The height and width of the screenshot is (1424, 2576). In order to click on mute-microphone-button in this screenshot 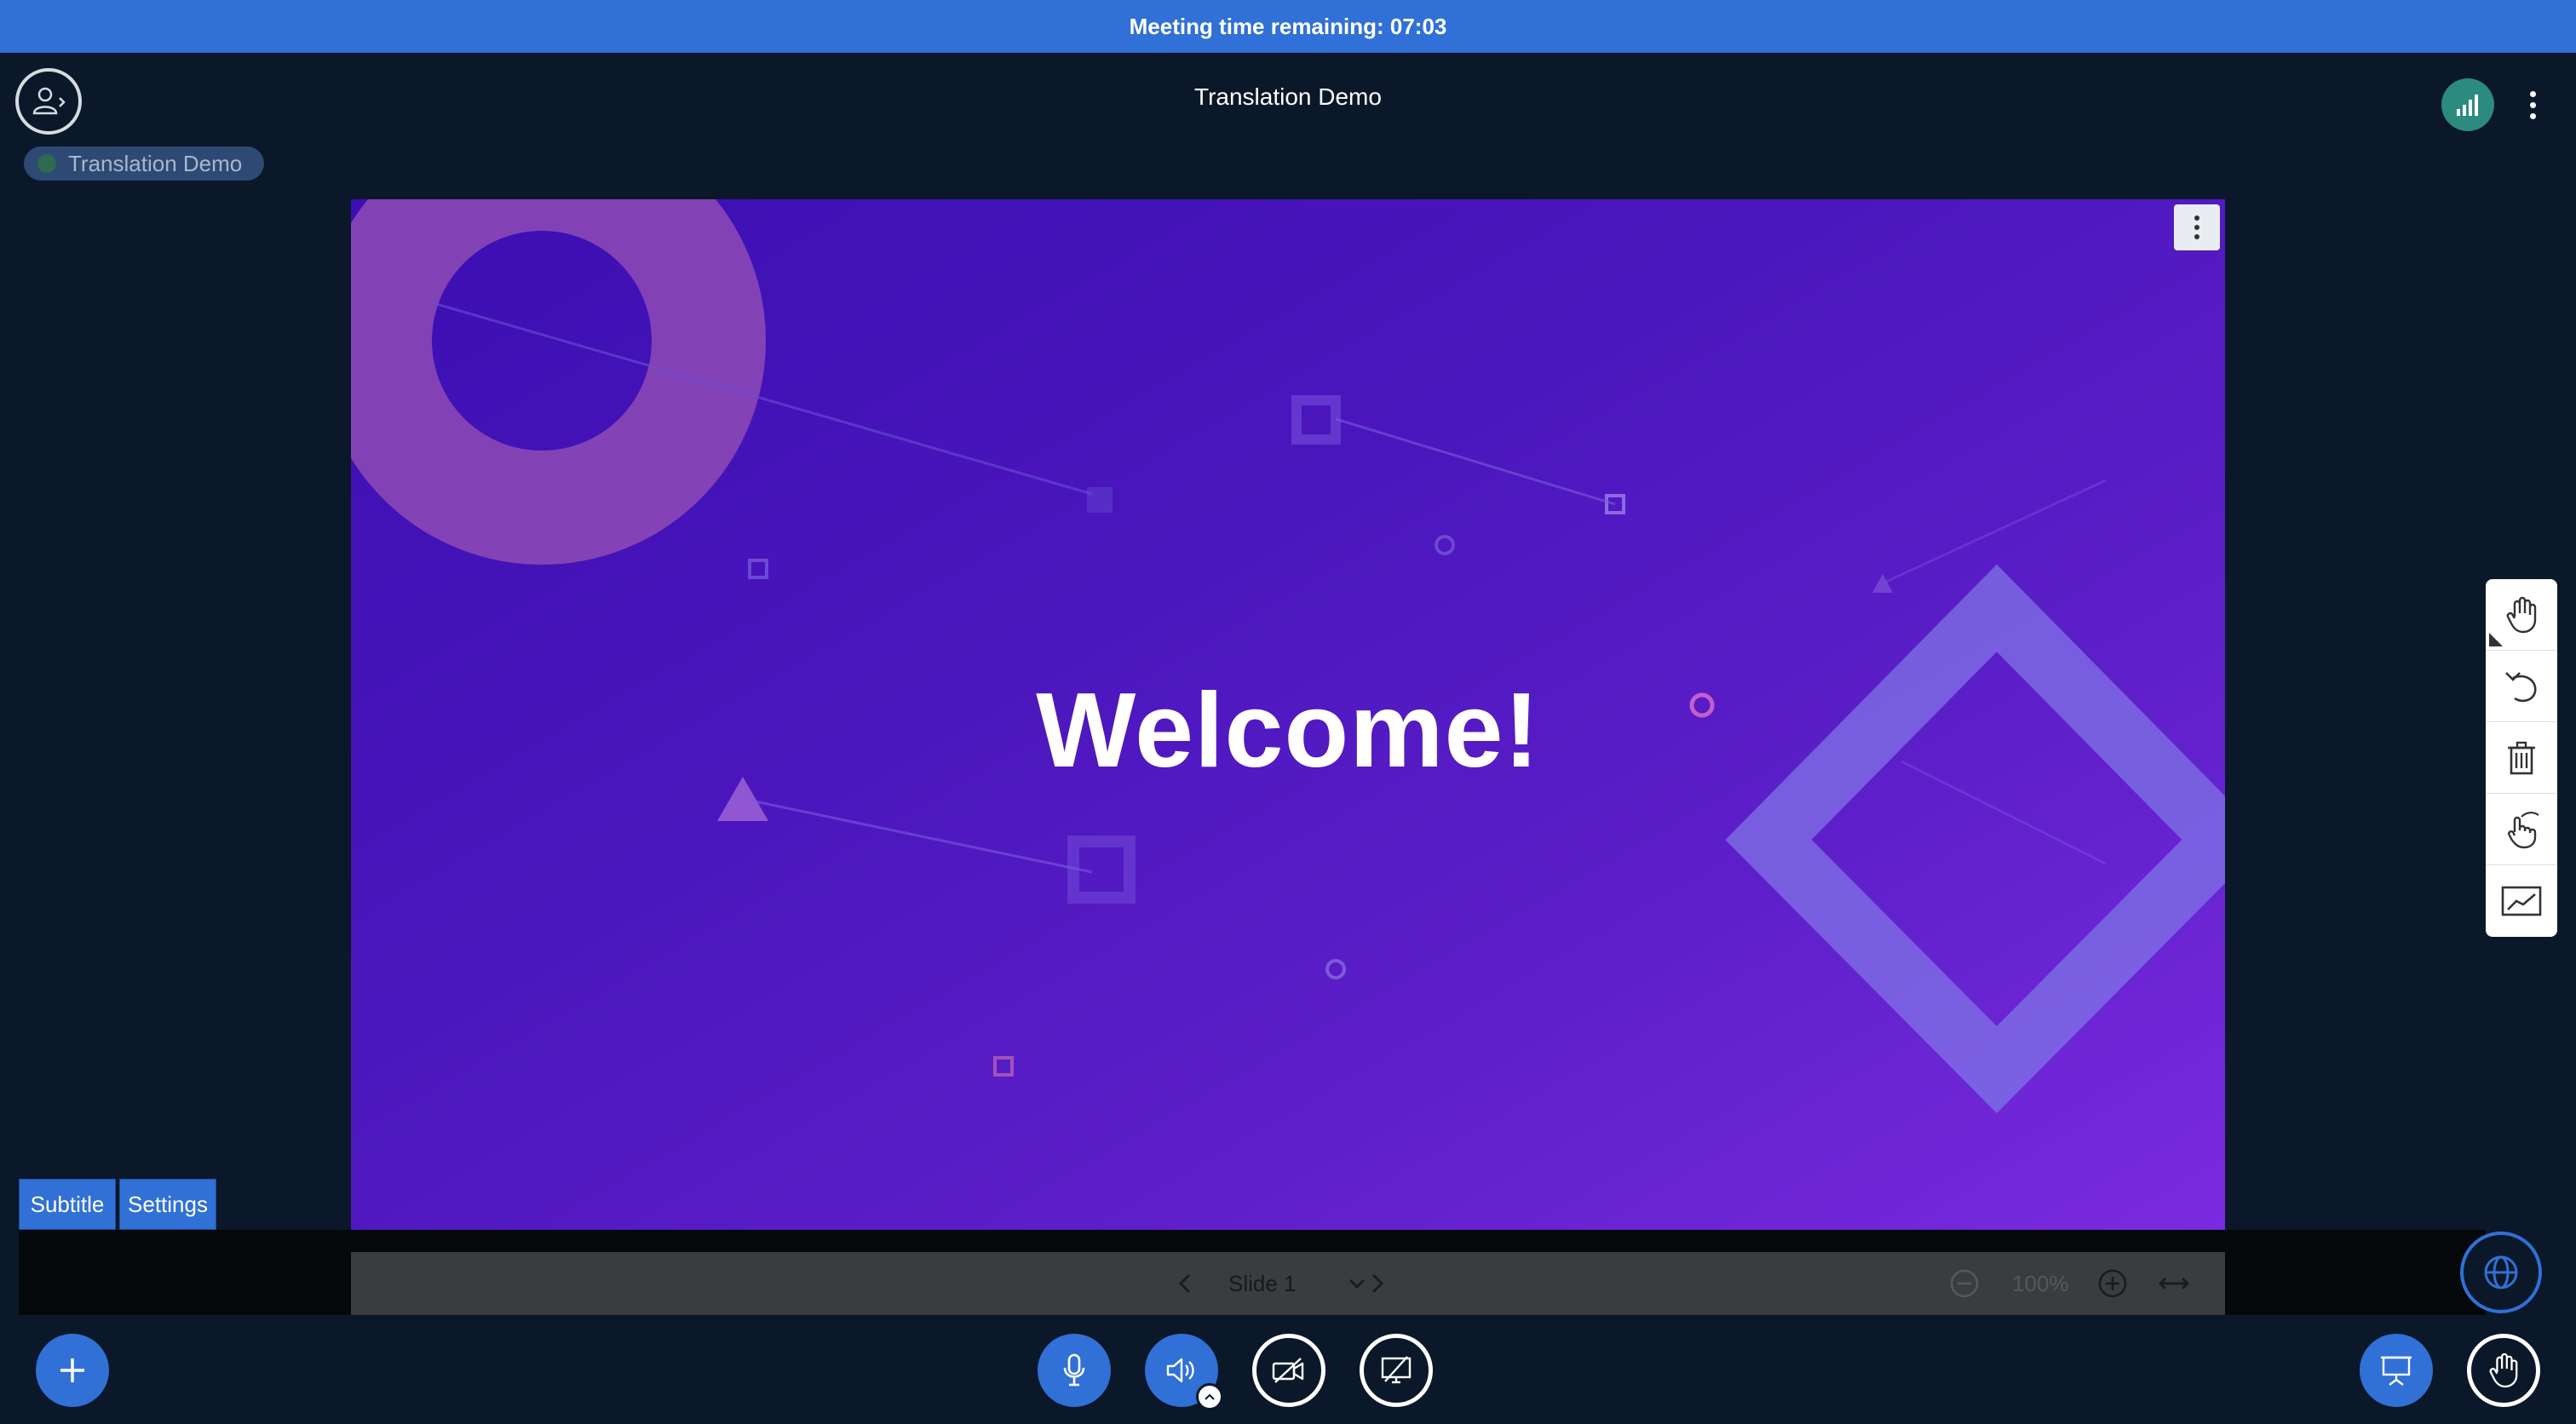, I will do `click(1075, 1370)`.